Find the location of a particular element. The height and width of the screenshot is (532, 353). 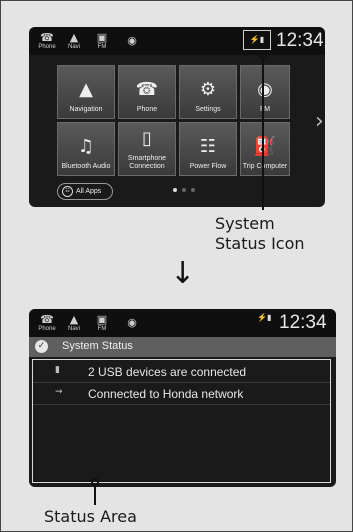

tile-bluetooth-audio: ♫ Bluetooth Audio is located at coordinates (86, 149).